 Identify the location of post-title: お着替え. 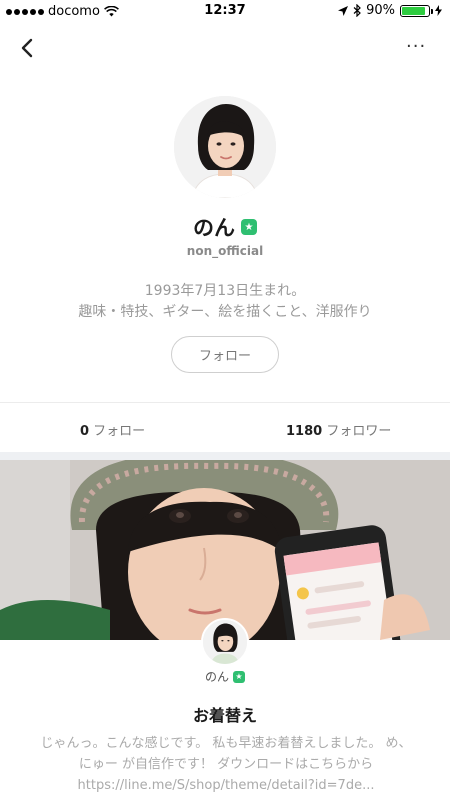
(224, 715).